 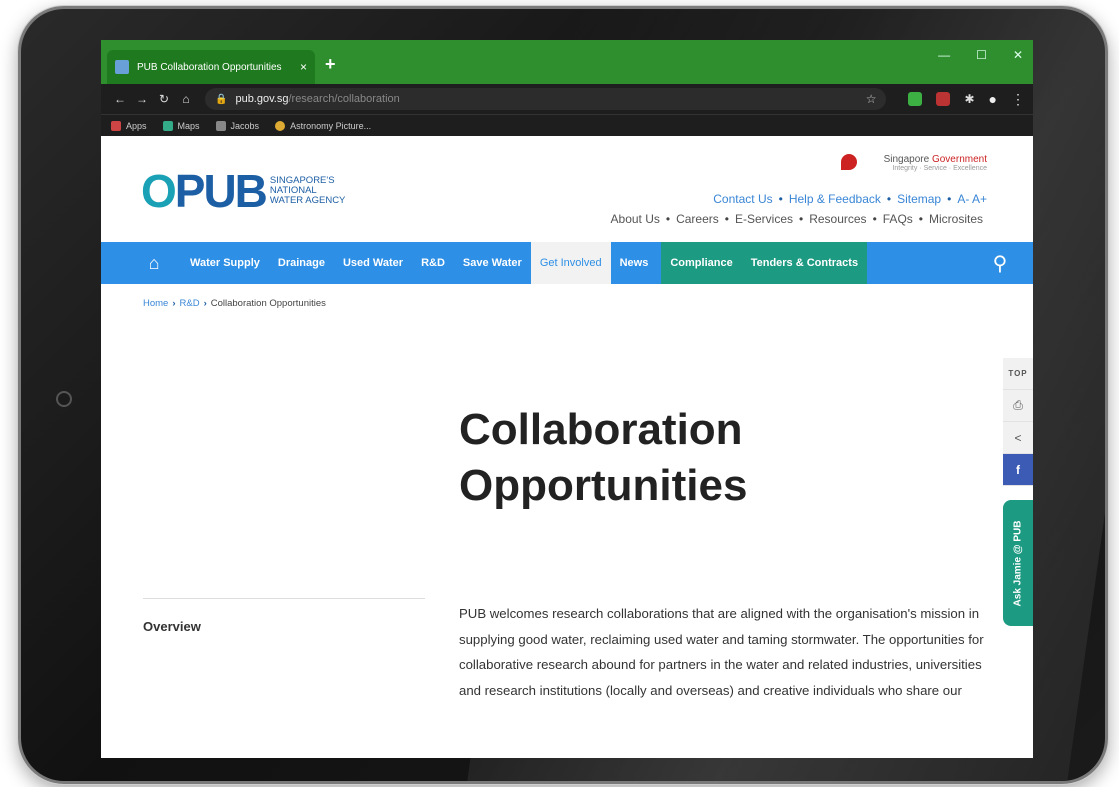 What do you see at coordinates (871, 99) in the screenshot?
I see `bookmark-star-icon: ☆` at bounding box center [871, 99].